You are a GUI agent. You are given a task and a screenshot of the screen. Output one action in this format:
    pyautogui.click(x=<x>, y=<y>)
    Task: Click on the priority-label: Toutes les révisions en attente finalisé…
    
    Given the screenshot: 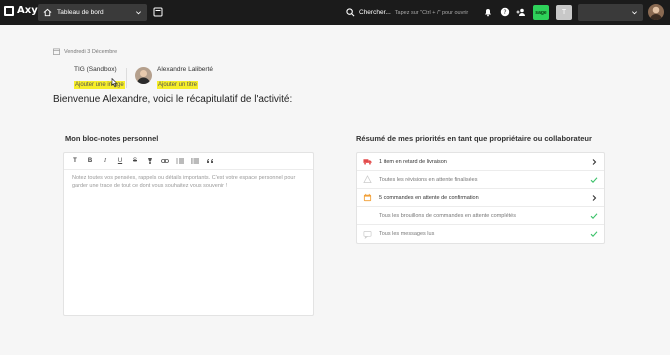 What is the action you would take?
    pyautogui.click(x=428, y=179)
    